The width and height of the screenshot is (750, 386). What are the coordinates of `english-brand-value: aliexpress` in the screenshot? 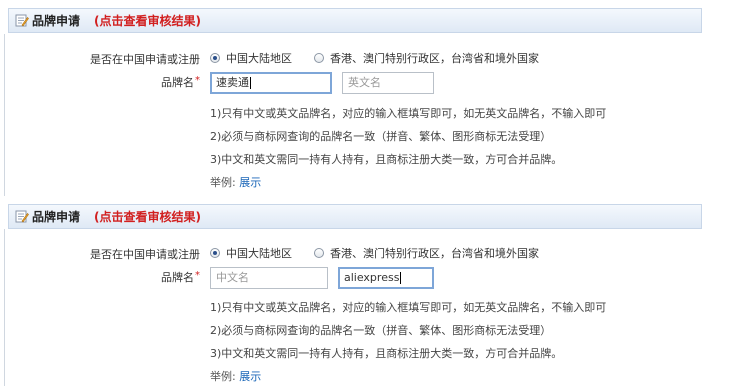 It's located at (372, 277).